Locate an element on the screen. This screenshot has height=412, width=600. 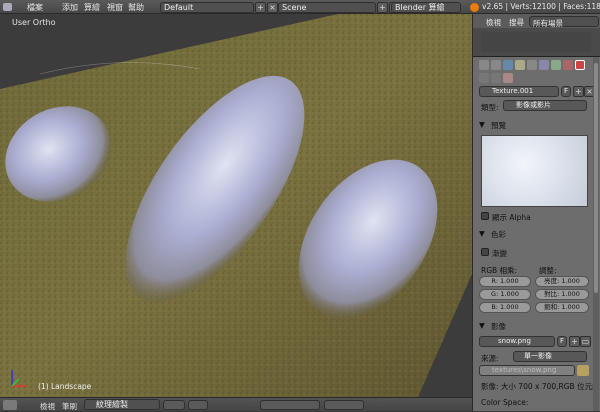
colors-title: 色彩 is located at coordinates (498, 234).